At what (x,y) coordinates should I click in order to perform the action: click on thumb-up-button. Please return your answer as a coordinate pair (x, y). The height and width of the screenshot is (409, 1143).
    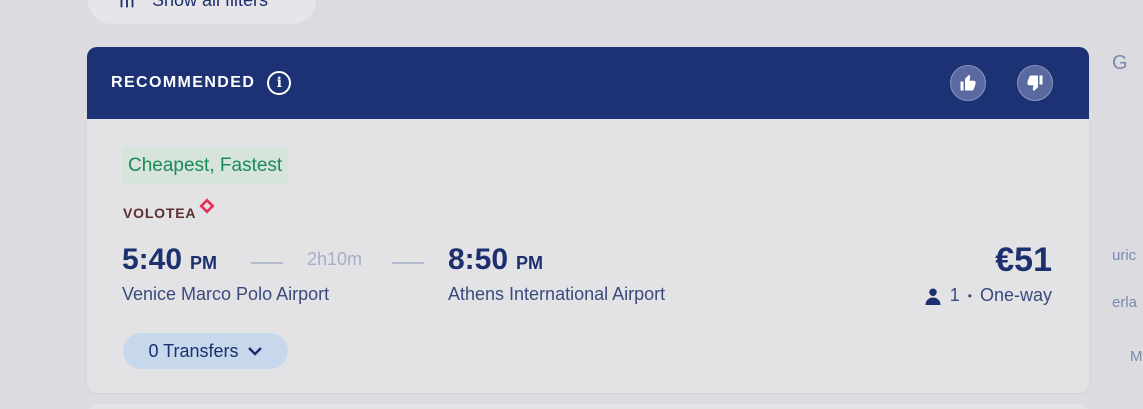
    Looking at the image, I should click on (968, 83).